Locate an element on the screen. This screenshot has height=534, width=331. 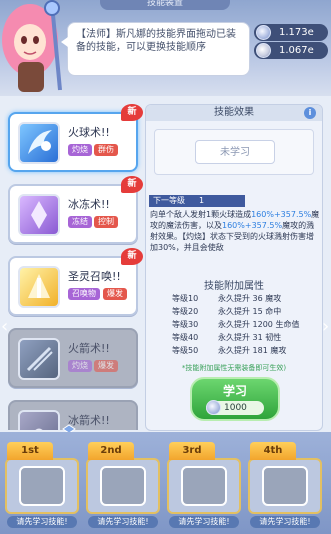
attr-level: 等级40 is located at coordinates (185, 337).